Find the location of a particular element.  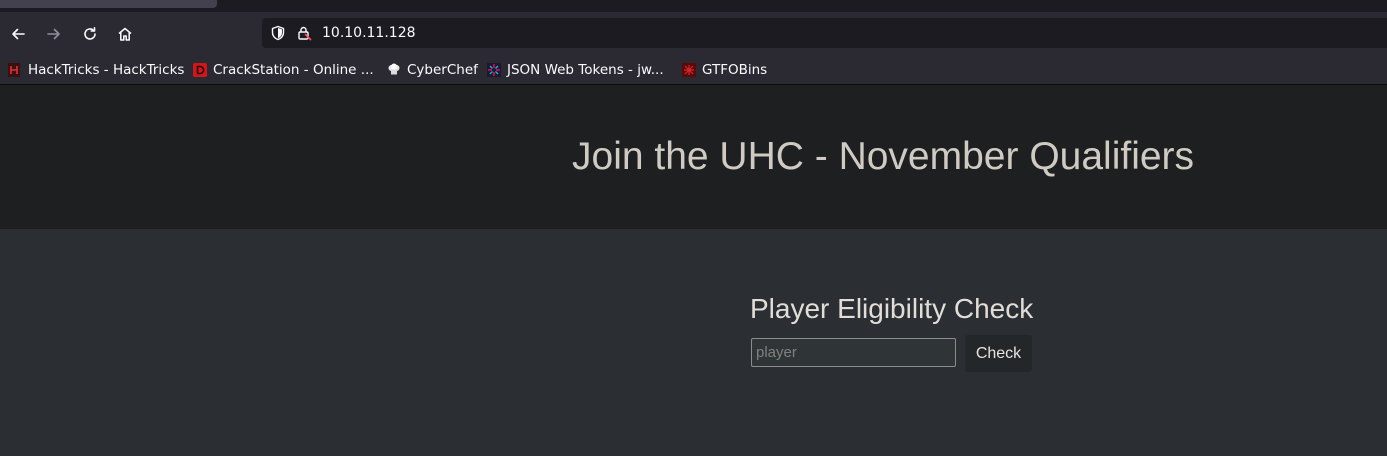

bookmark-cyberchef: CyberChef is located at coordinates (432, 70).